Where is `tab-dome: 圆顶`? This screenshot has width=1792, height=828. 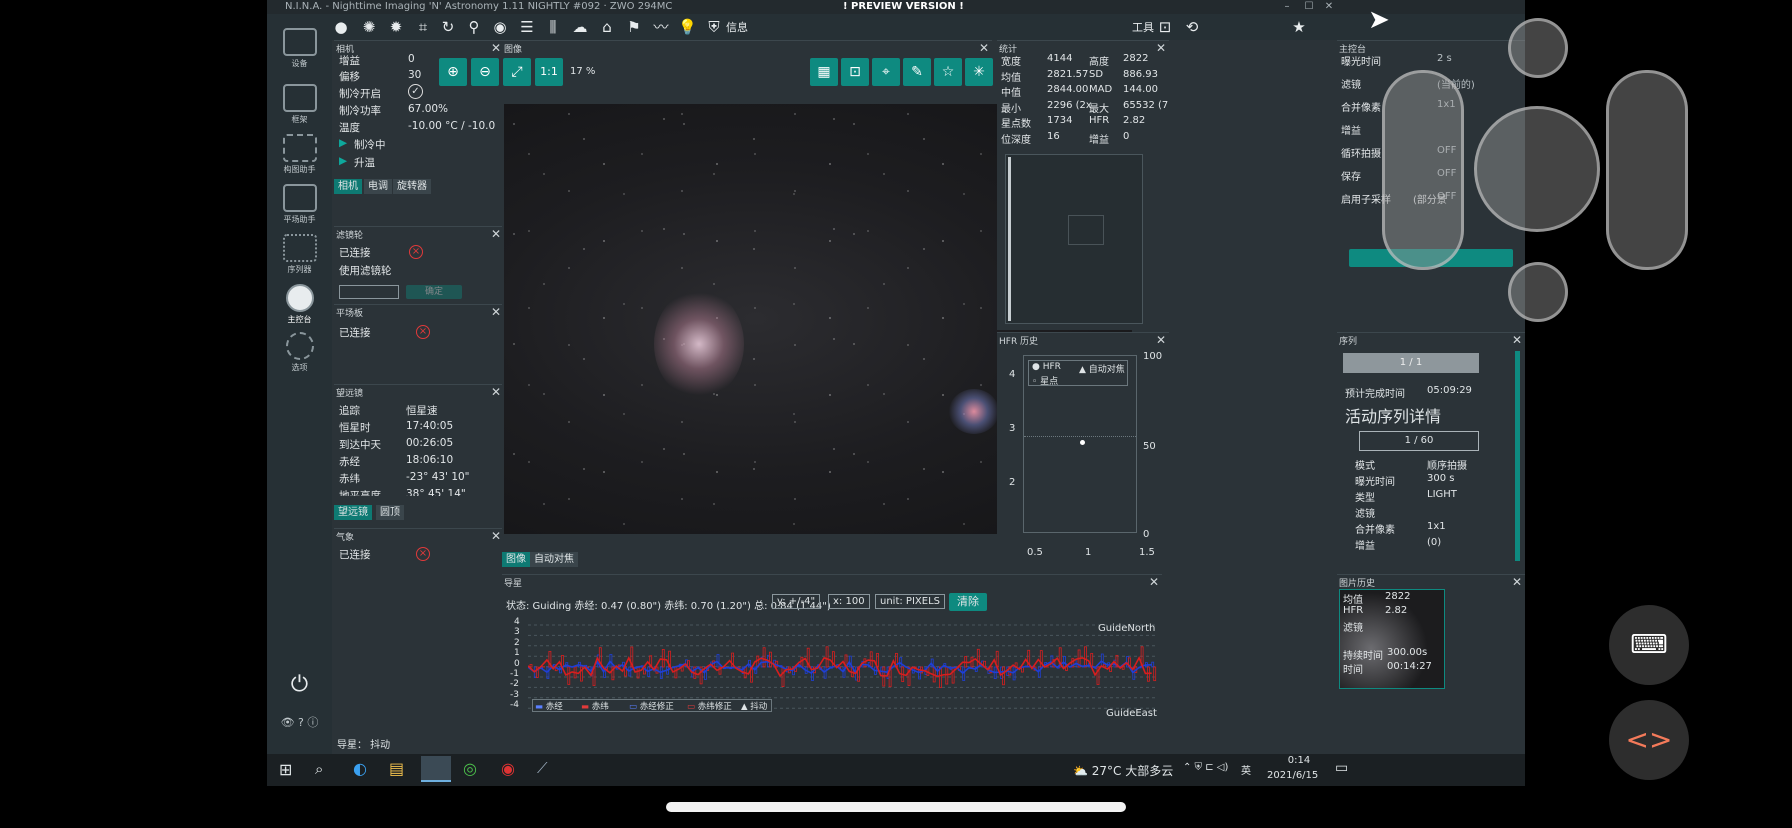 tab-dome: 圆顶 is located at coordinates (390, 512).